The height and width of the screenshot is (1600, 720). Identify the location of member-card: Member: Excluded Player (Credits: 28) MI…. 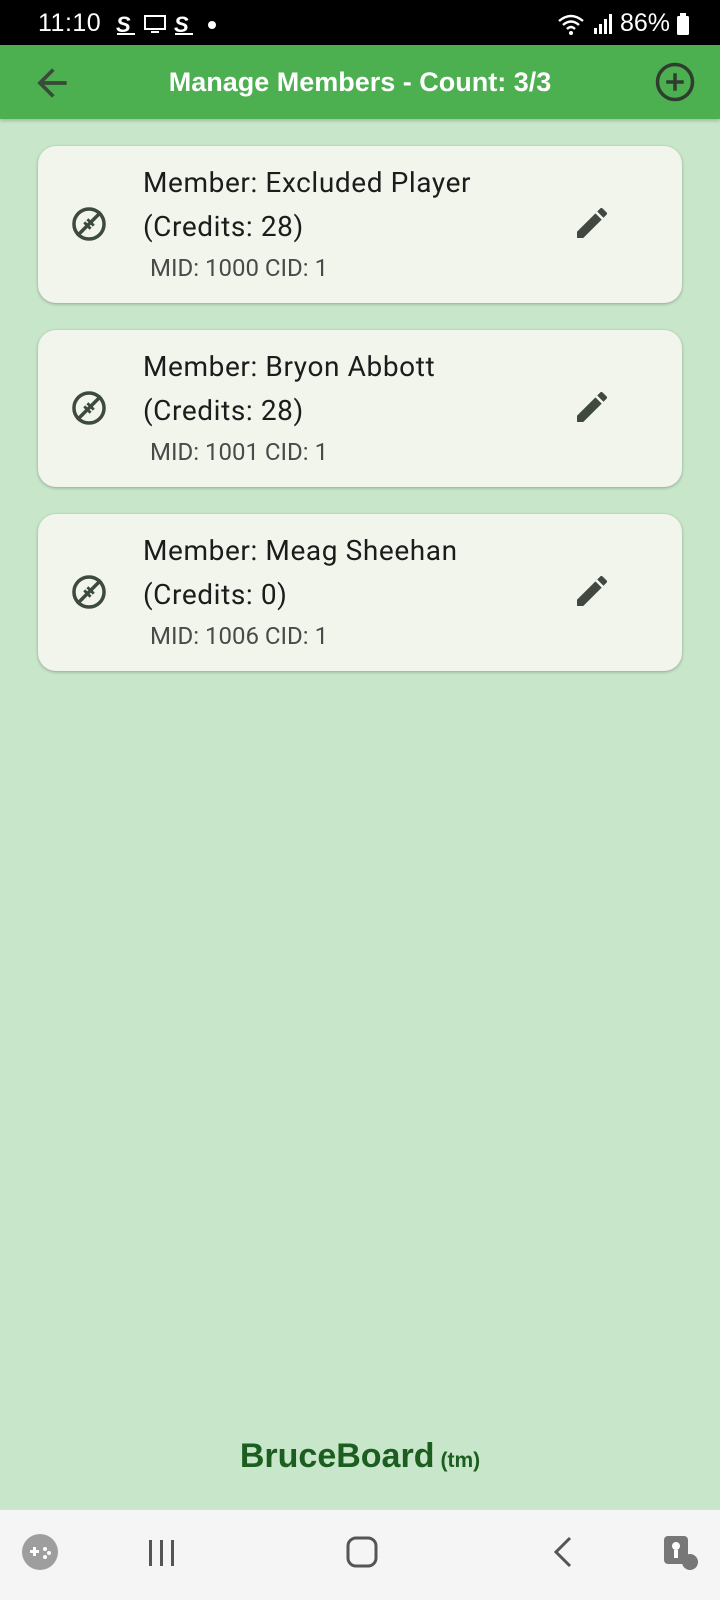
(360, 224).